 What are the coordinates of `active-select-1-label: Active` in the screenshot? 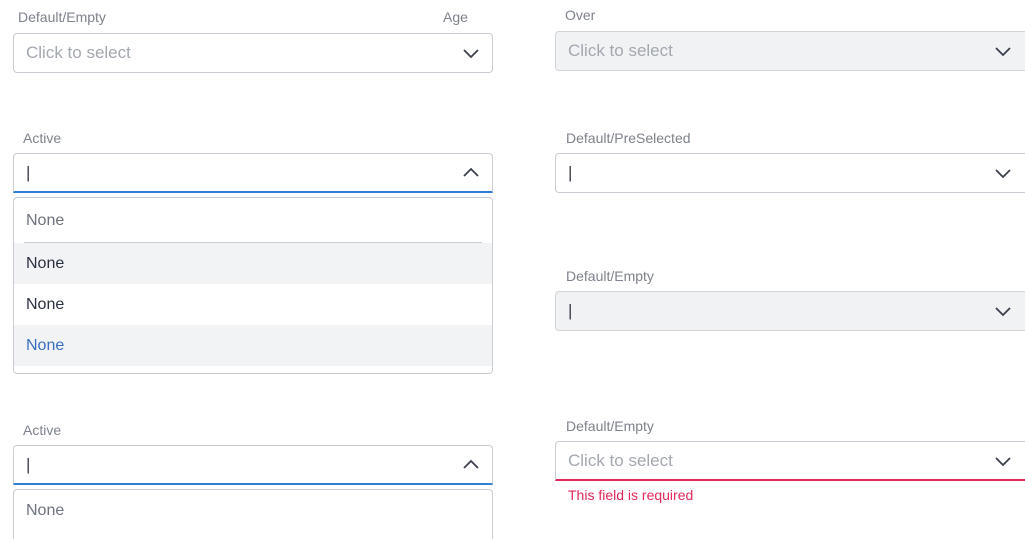 It's located at (42, 138).